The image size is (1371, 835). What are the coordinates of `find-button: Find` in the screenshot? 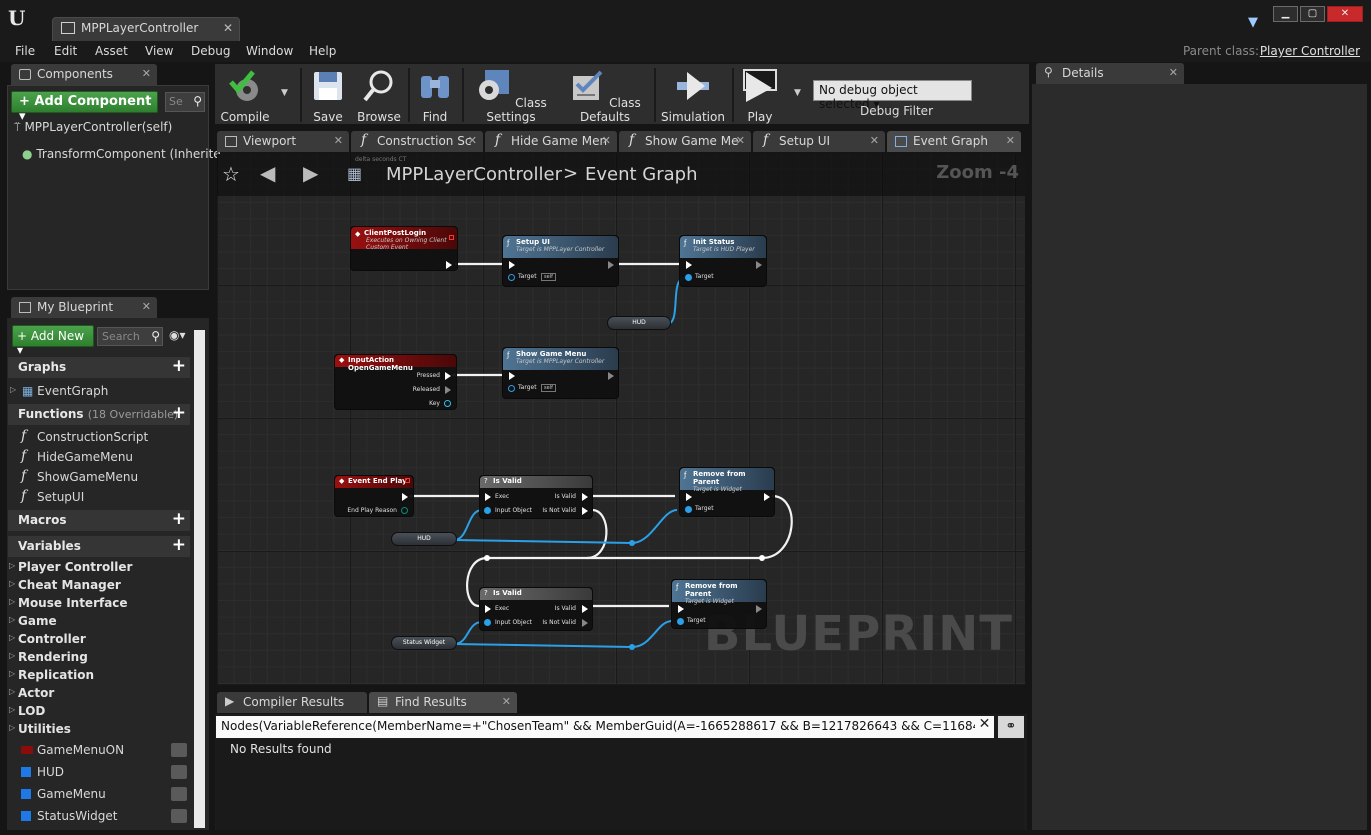 It's located at (435, 95).